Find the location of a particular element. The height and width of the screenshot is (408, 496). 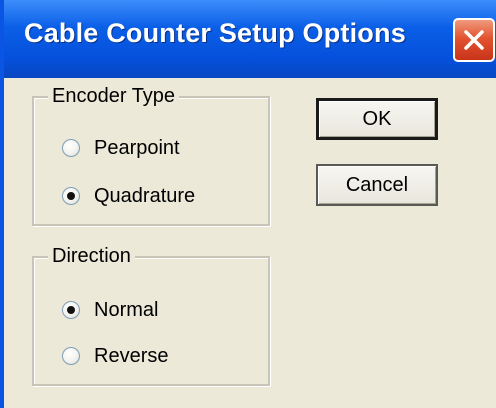

encoder-type-label: Encoder Type is located at coordinates (114, 96).